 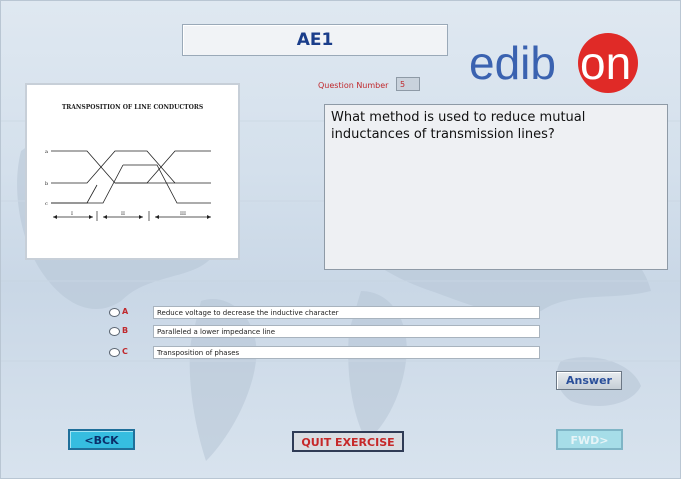 What do you see at coordinates (123, 214) in the screenshot?
I see `figure-section-label-2: II` at bounding box center [123, 214].